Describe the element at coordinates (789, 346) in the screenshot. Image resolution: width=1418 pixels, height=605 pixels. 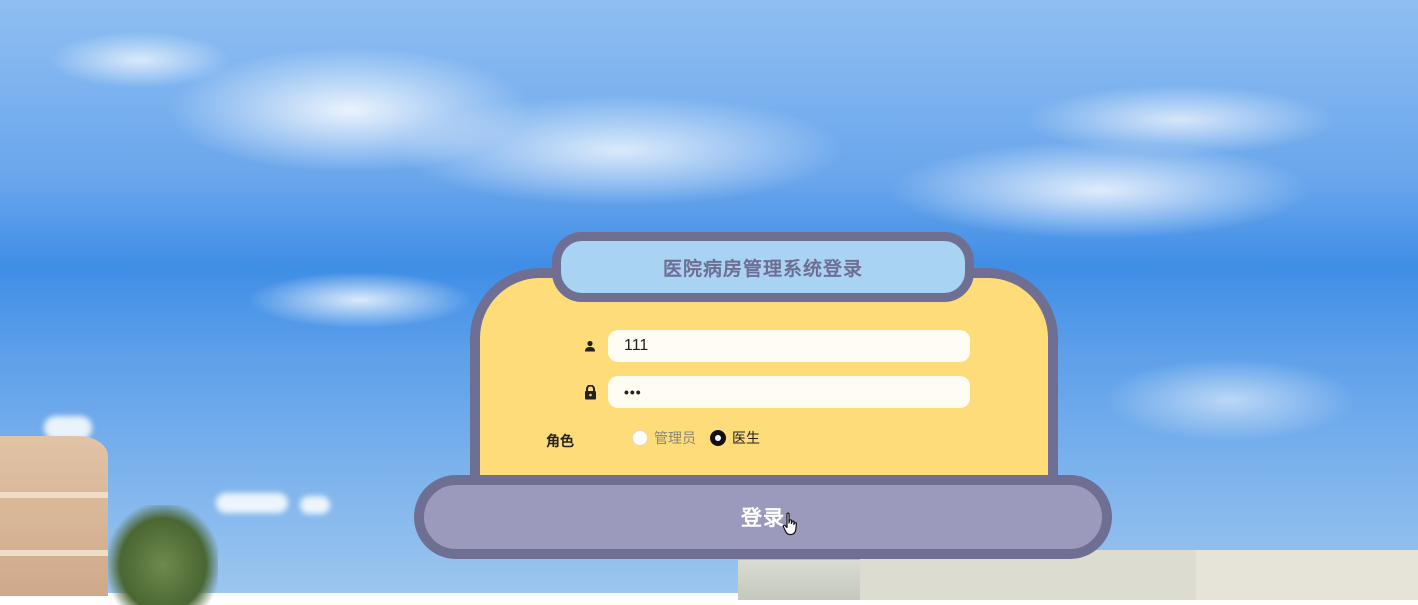
I see `username-input: 111` at that location.